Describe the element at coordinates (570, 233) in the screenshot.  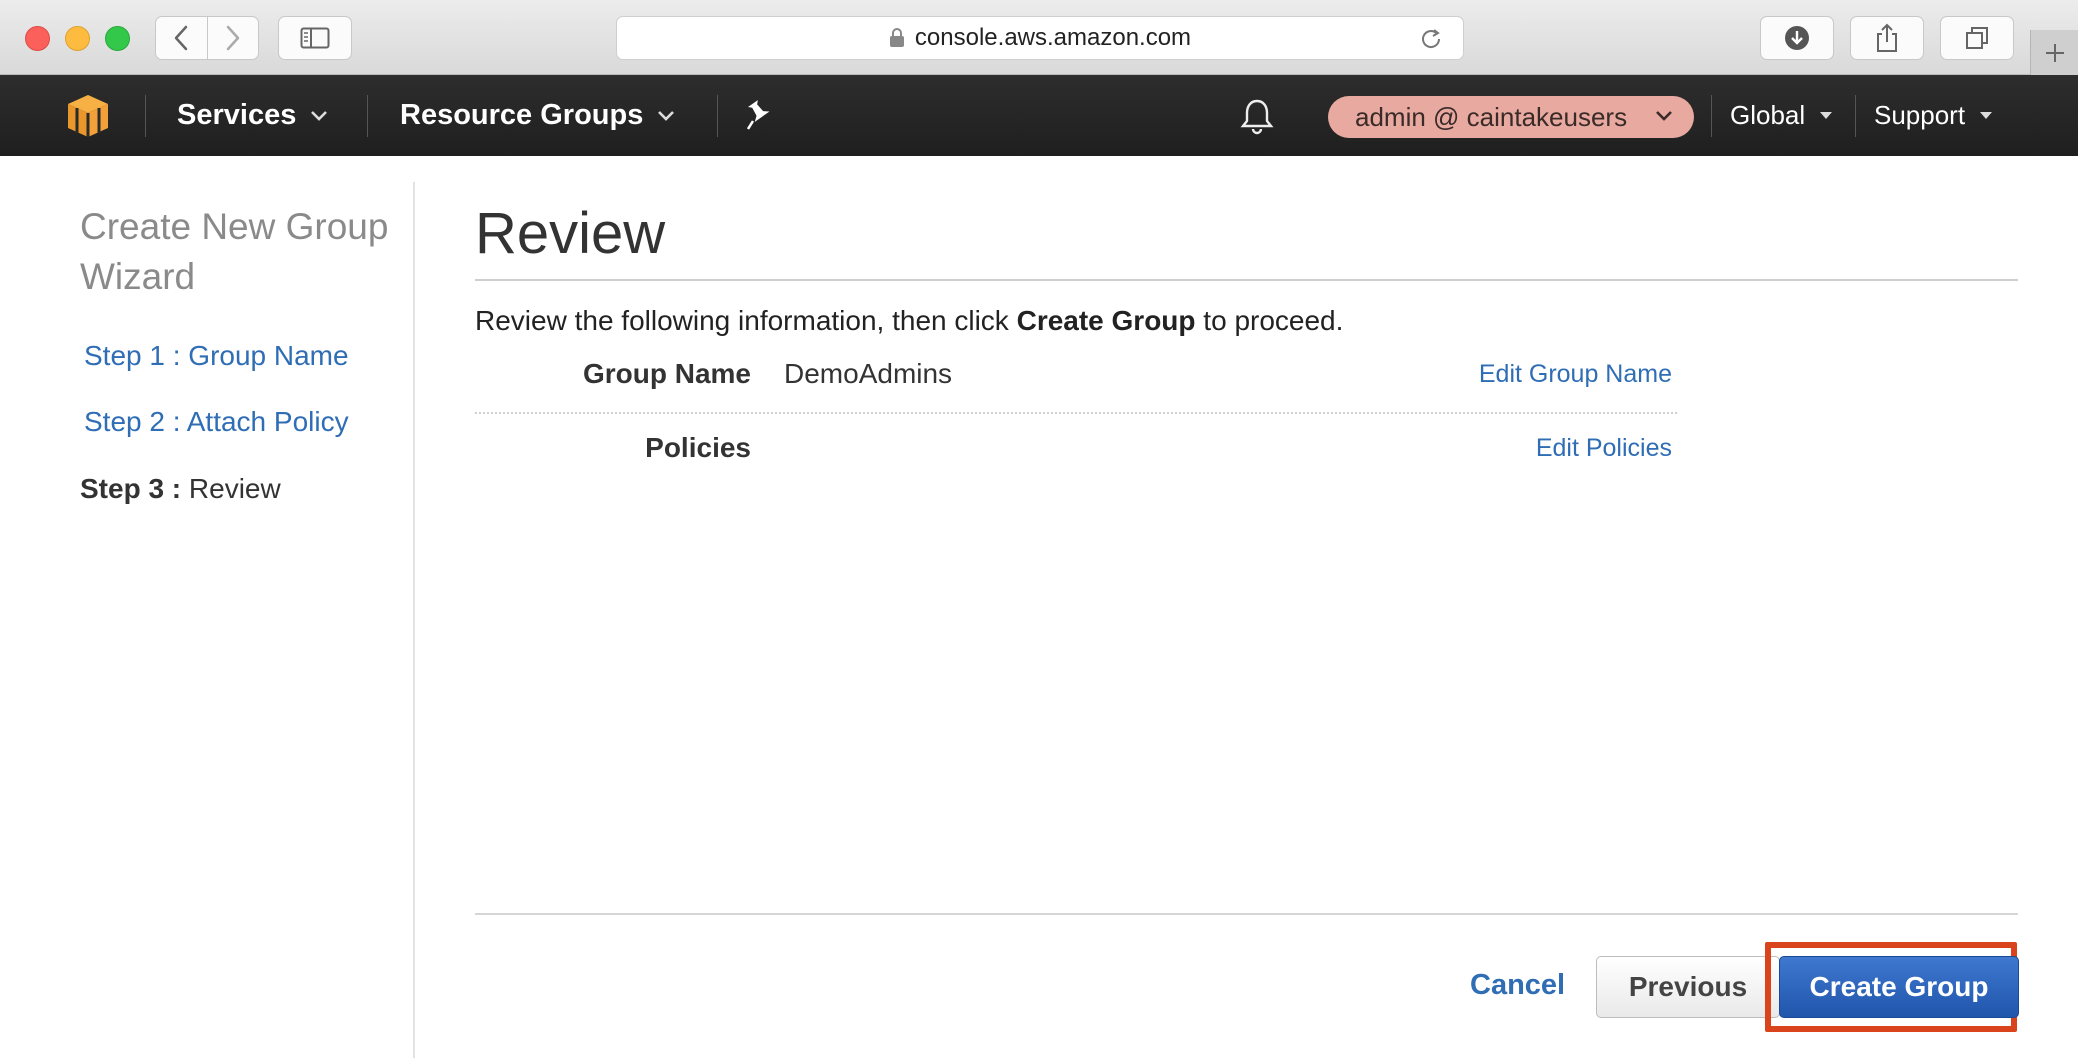
I see `page-title: Review` at that location.